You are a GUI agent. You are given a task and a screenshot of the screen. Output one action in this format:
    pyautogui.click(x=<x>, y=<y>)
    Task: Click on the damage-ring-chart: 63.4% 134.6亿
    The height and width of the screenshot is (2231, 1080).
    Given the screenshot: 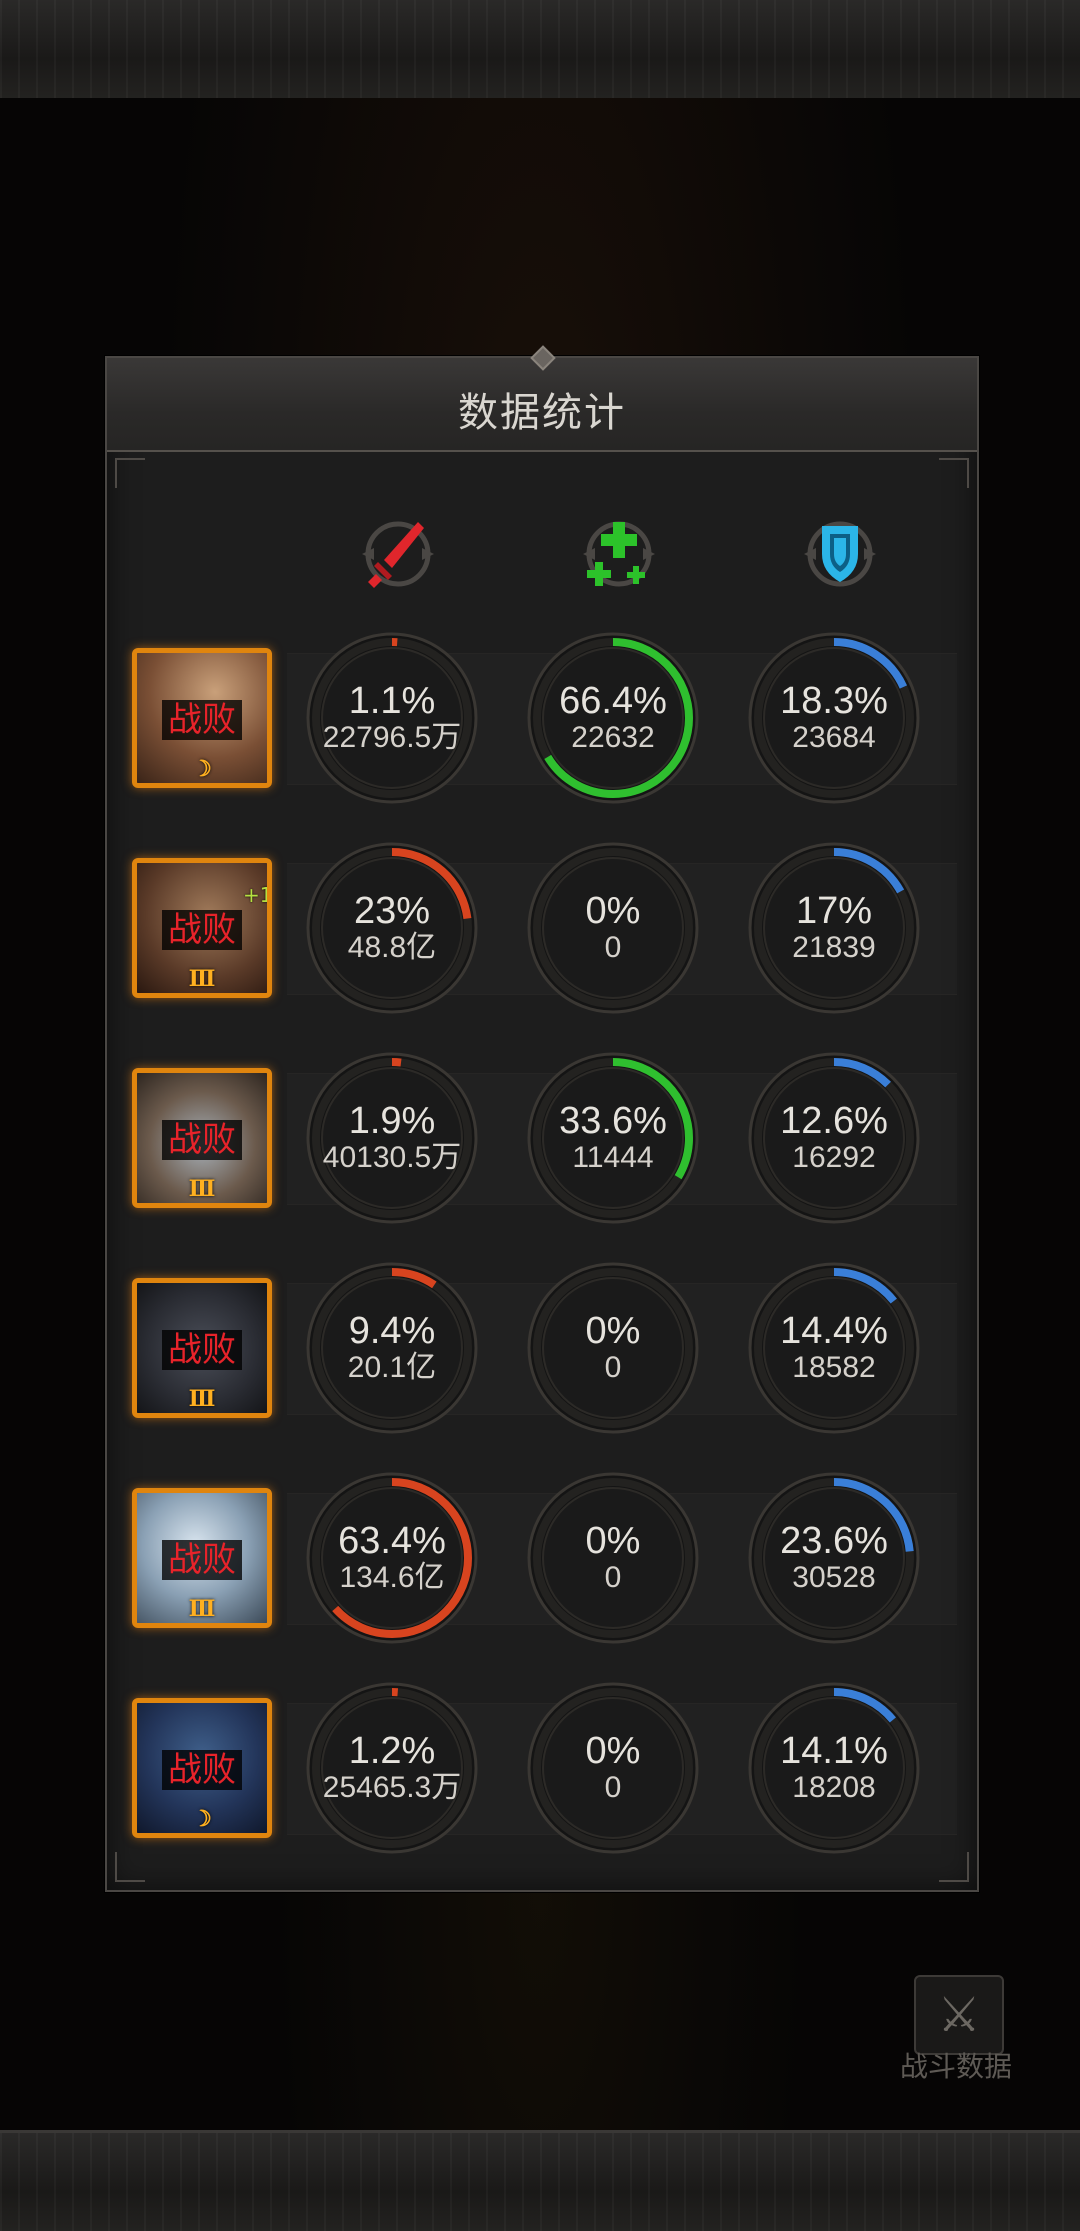 What is the action you would take?
    pyautogui.click(x=392, y=1558)
    